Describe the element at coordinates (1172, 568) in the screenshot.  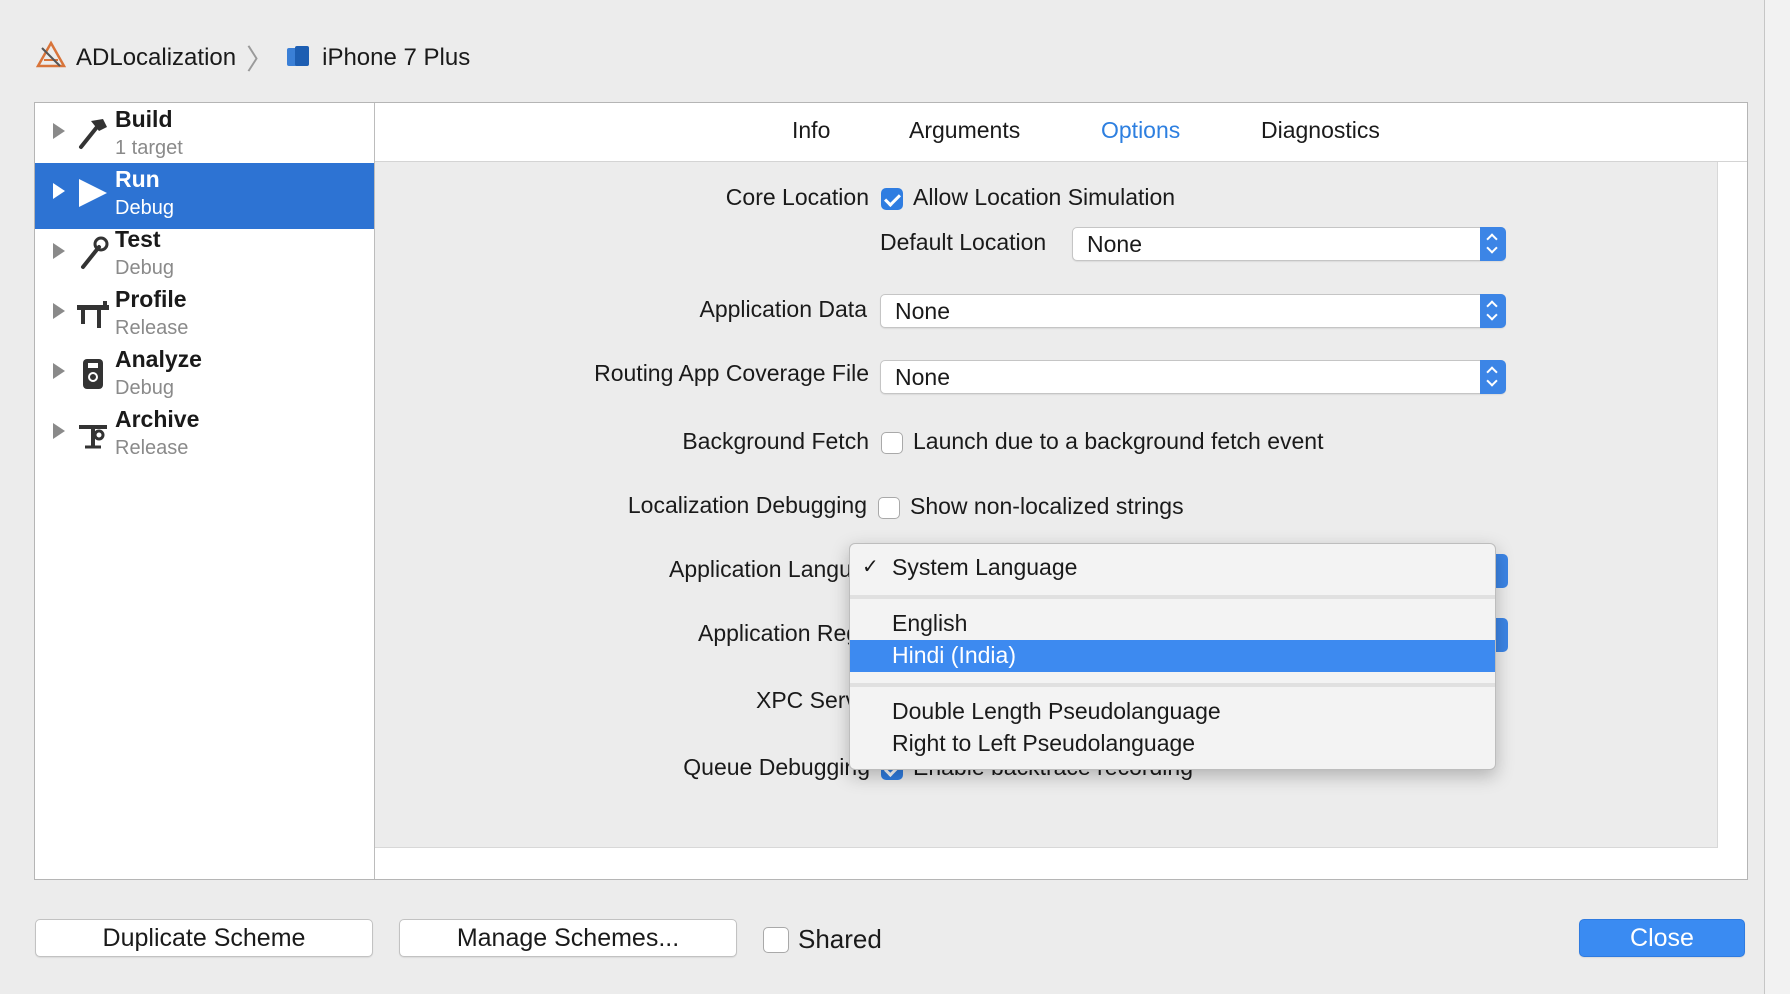
I see `menu-item-system-language: ✓ System Language` at that location.